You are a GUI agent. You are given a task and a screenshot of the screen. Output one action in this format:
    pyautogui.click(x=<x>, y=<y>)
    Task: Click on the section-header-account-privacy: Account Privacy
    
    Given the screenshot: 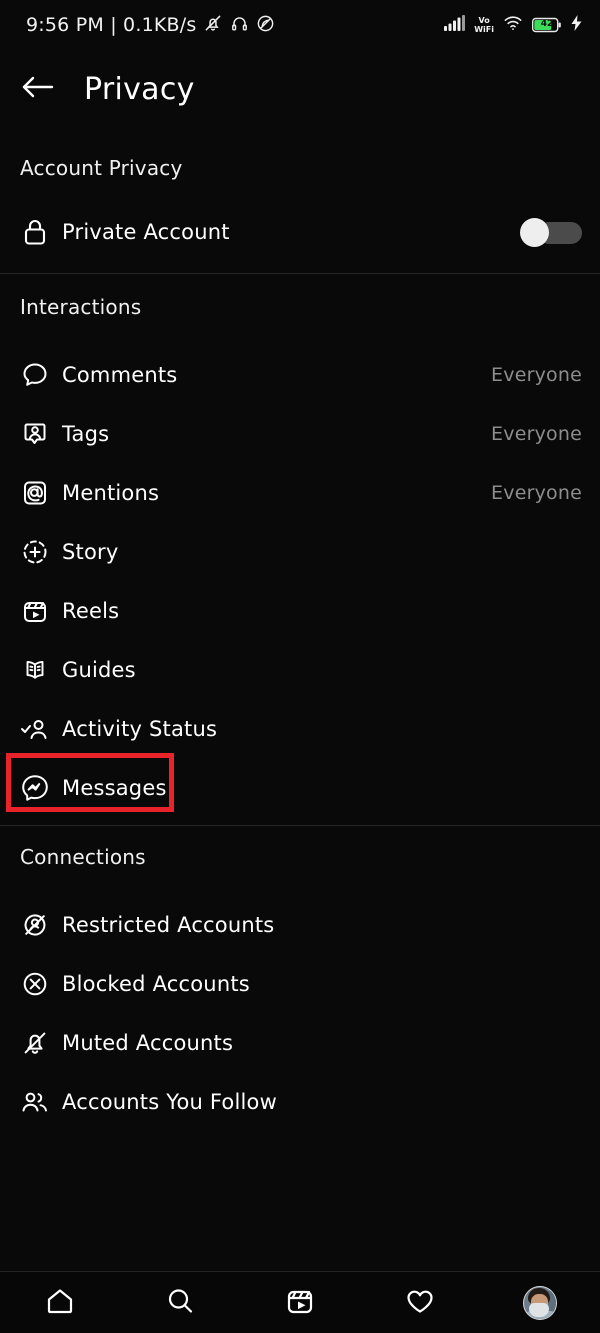 What is the action you would take?
    pyautogui.click(x=101, y=168)
    